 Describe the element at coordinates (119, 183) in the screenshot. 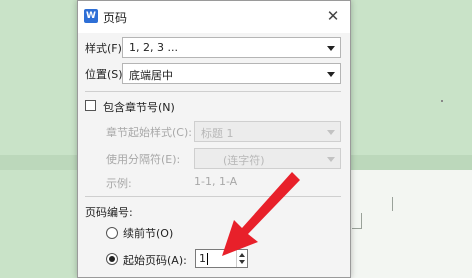

I see `example-label: 示例:` at that location.